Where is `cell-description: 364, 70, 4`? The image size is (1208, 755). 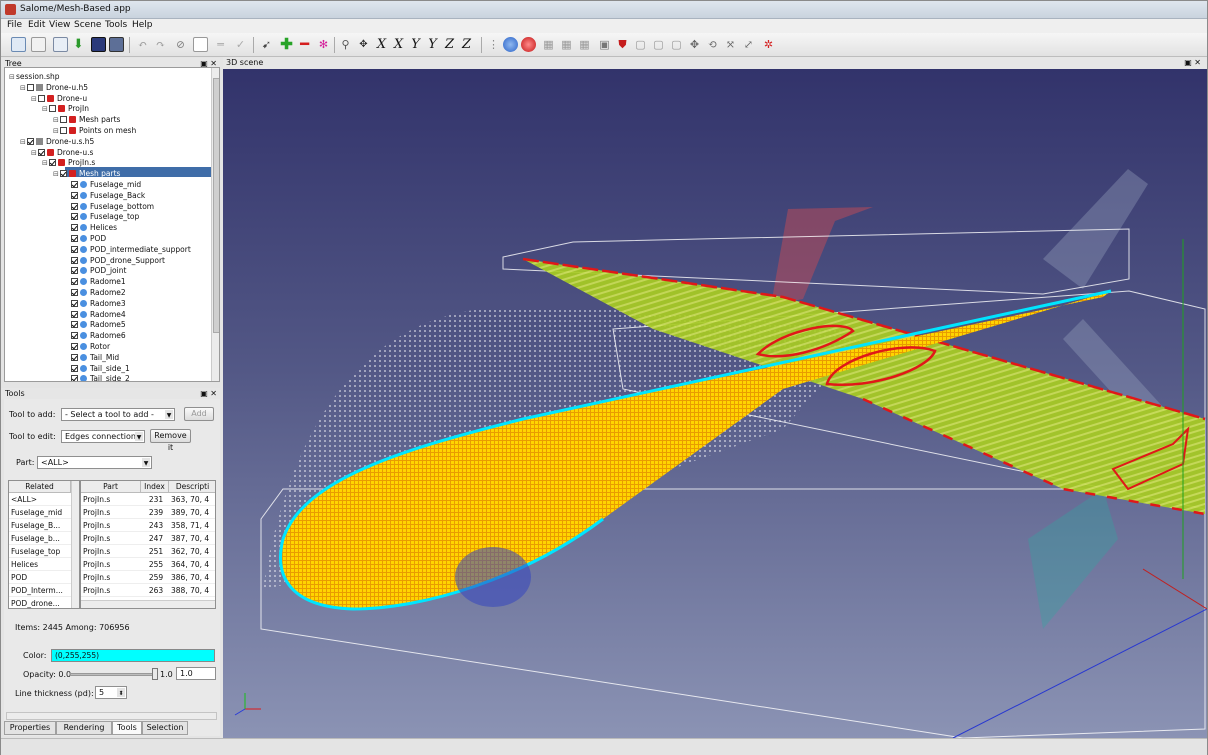
cell-description: 364, 70, 4 is located at coordinates (192, 565).